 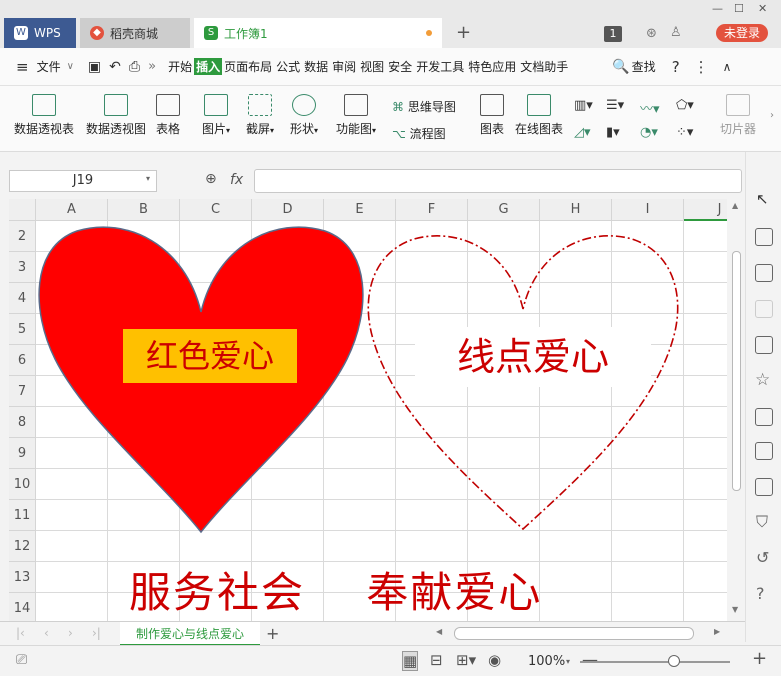 I want to click on cursor-icon: ↖, so click(x=762, y=199).